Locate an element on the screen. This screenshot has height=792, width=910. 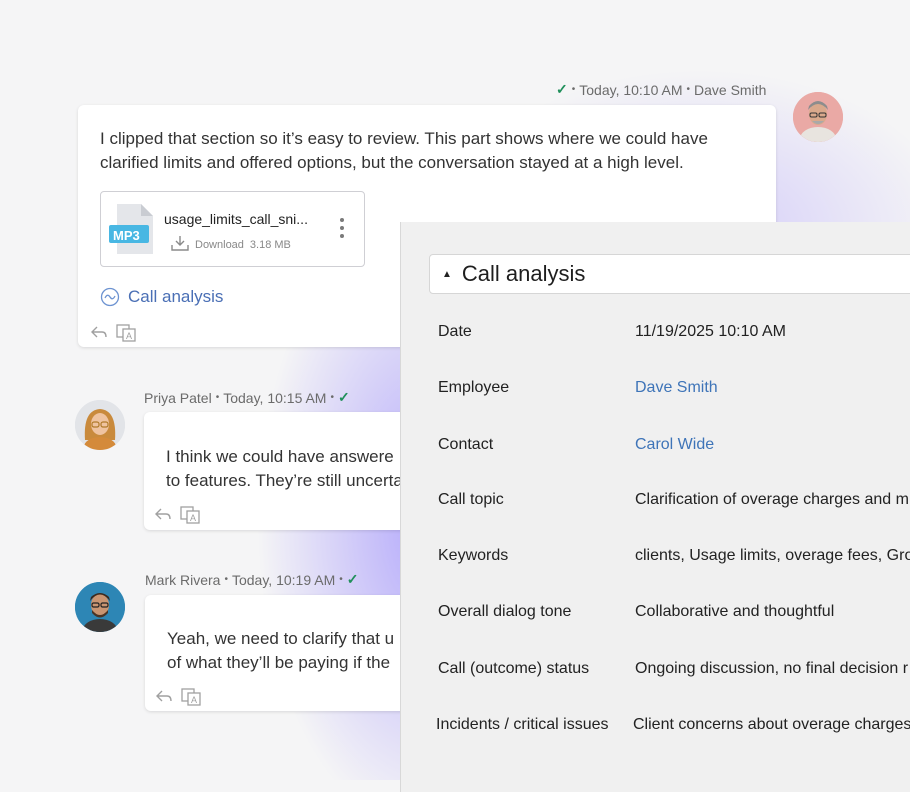
message-meta: ✓ • Today, 10:10 AM • Dave Smith is located at coordinates (661, 89).